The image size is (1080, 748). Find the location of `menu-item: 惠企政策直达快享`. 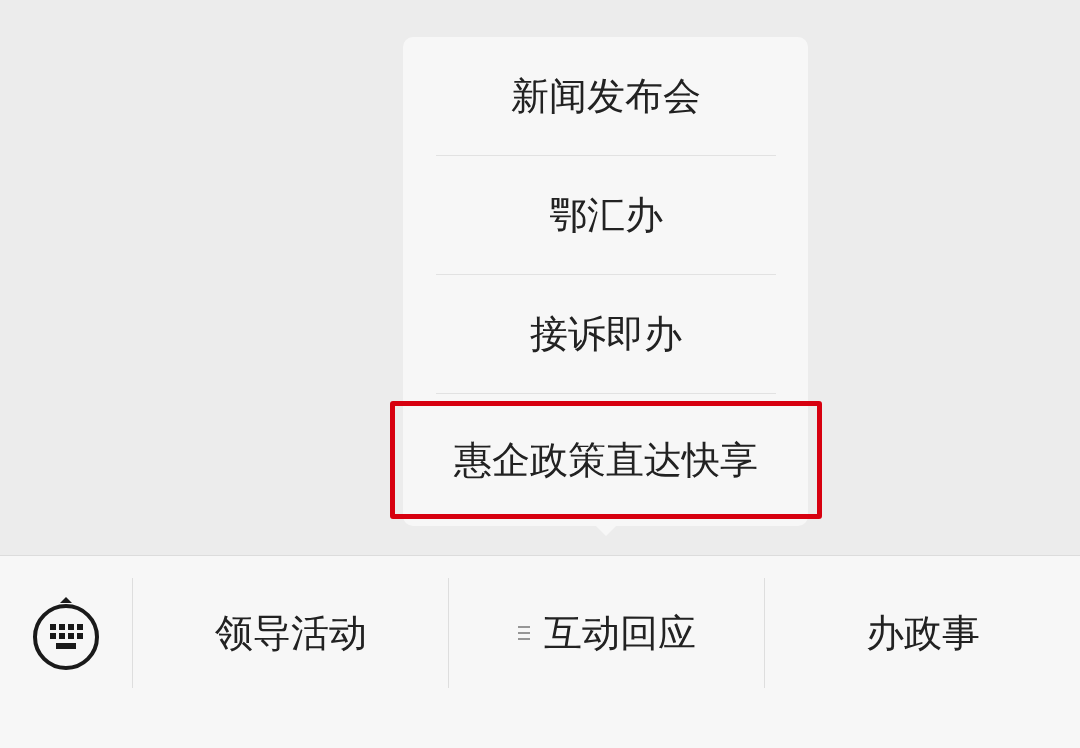

menu-item: 惠企政策直达快享 is located at coordinates (605, 460).